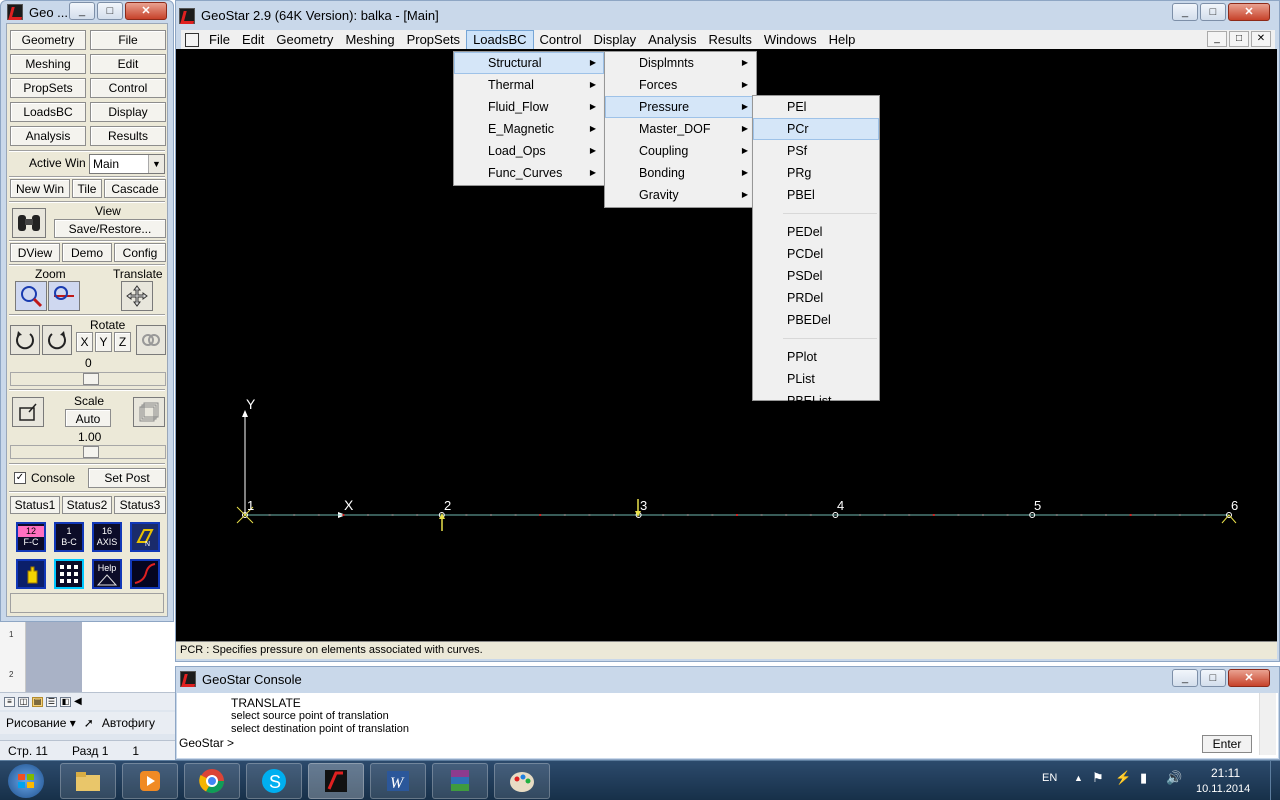 This screenshot has width=1280, height=800. What do you see at coordinates (128, 88) in the screenshot?
I see `control-button: Control` at bounding box center [128, 88].